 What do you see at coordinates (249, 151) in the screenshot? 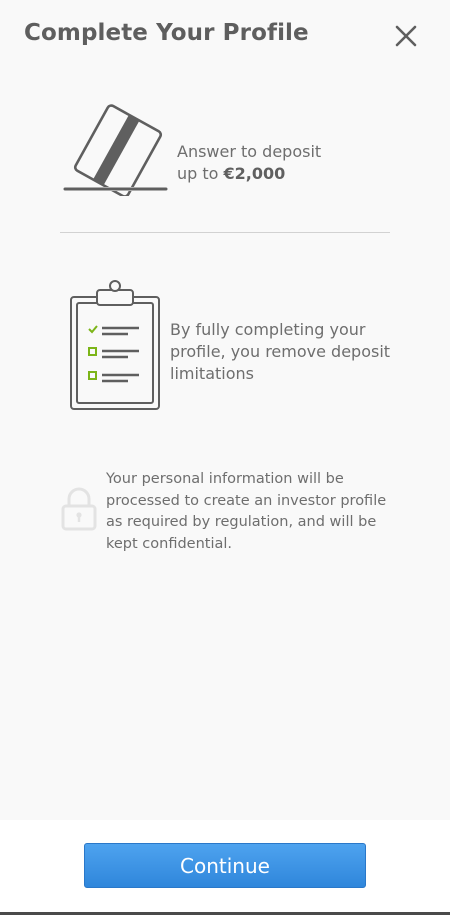
I see `deposit-line: Answer to deposit` at bounding box center [249, 151].